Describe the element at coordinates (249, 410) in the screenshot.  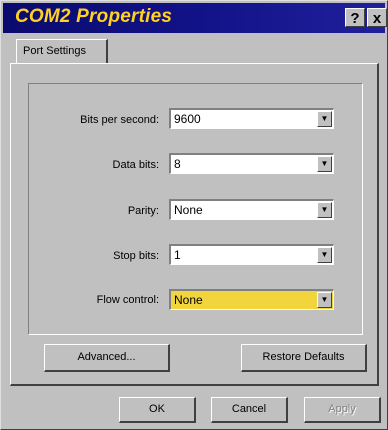
I see `cancel-button: Cancel` at that location.